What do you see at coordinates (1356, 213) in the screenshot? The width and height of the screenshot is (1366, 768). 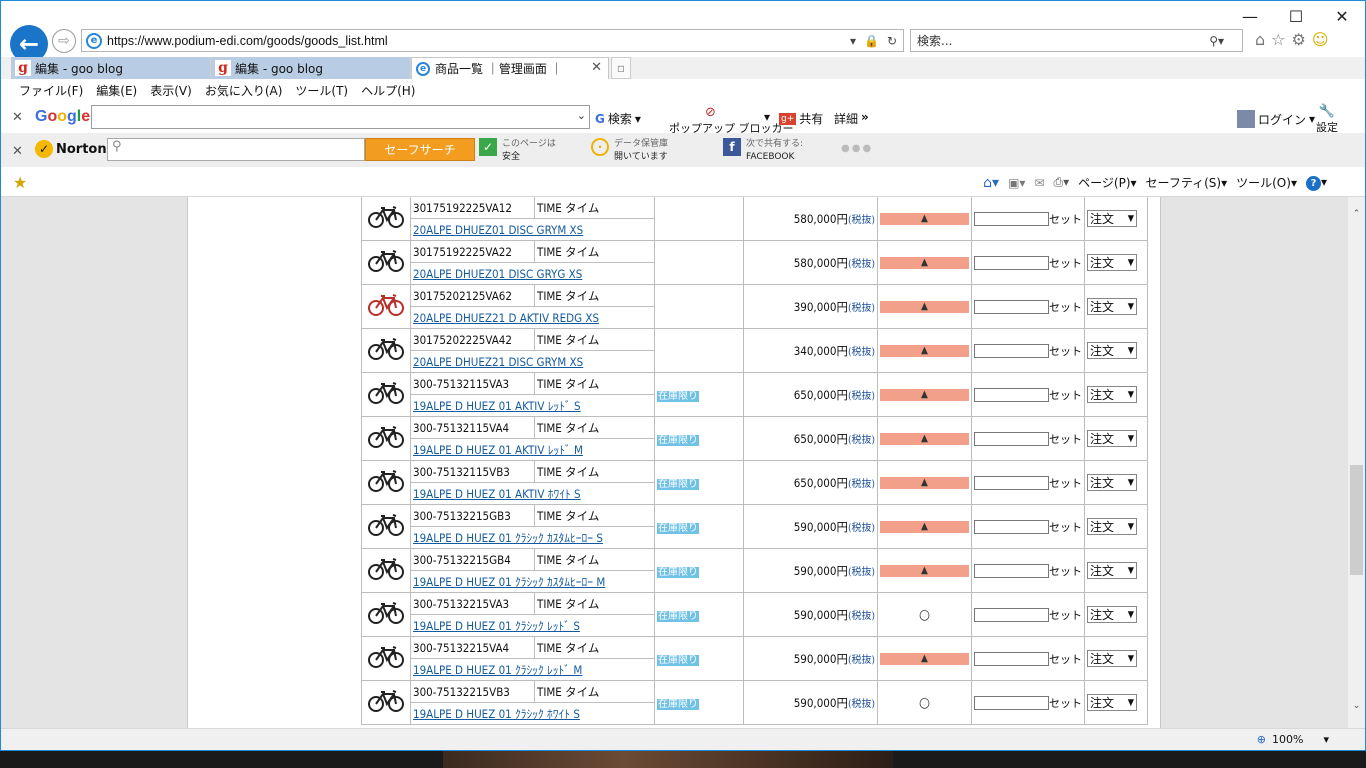 I see `scroll-up-icon: ⌃` at bounding box center [1356, 213].